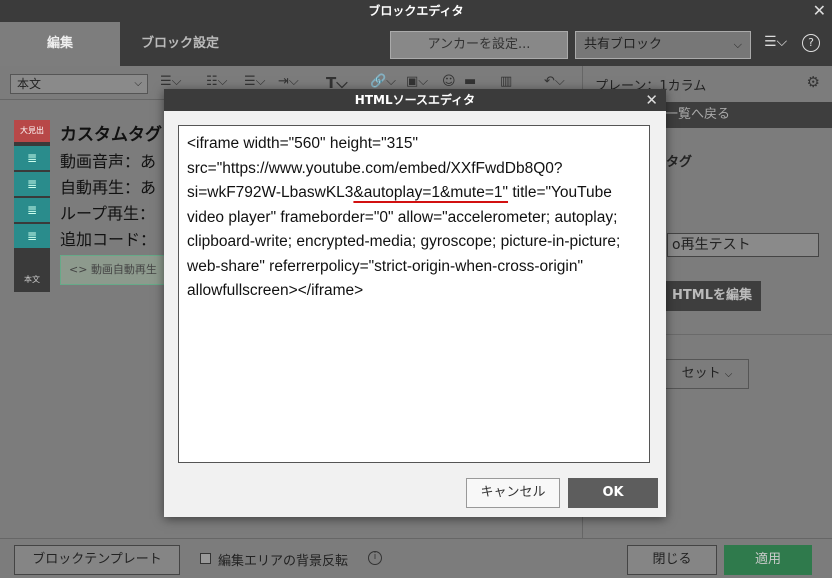 The image size is (832, 578). I want to click on indent-icon: ⇥⌵, so click(288, 81).